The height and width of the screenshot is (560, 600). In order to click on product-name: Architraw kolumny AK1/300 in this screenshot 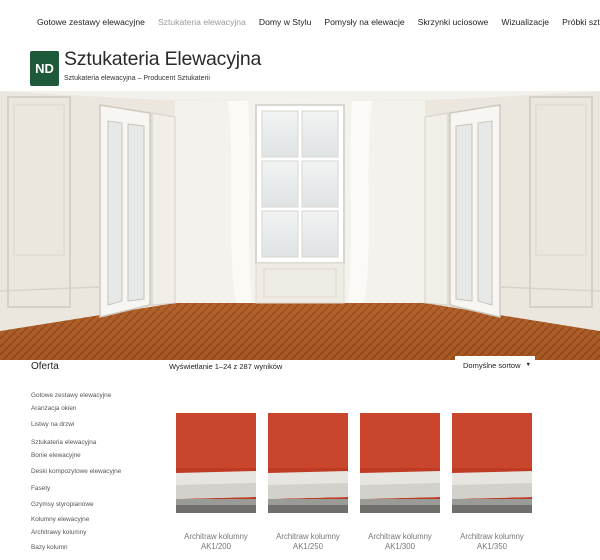, I will do `click(400, 542)`.